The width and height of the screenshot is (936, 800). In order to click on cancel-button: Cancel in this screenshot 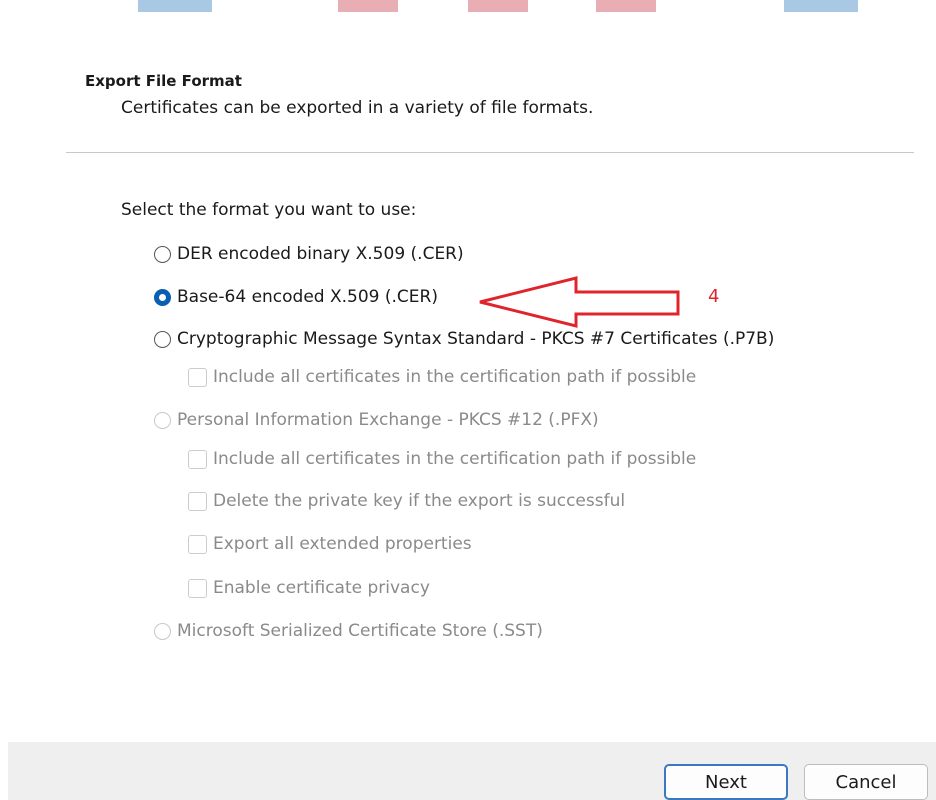, I will do `click(866, 782)`.